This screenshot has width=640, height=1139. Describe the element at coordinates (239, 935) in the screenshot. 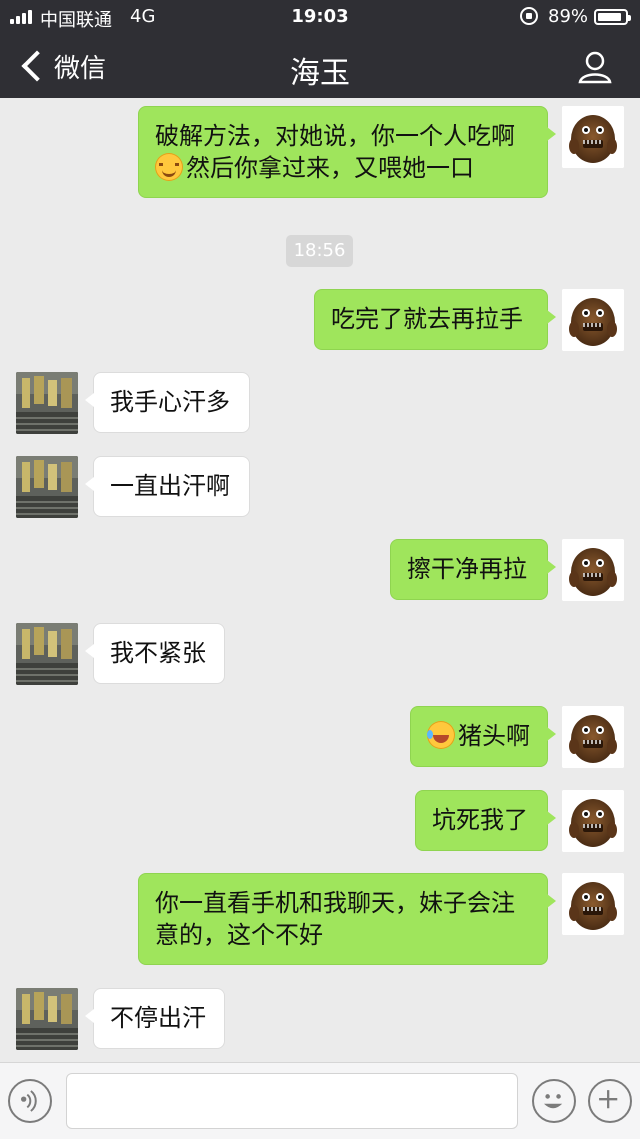

I see `message-text: 意的，这个不好` at that location.